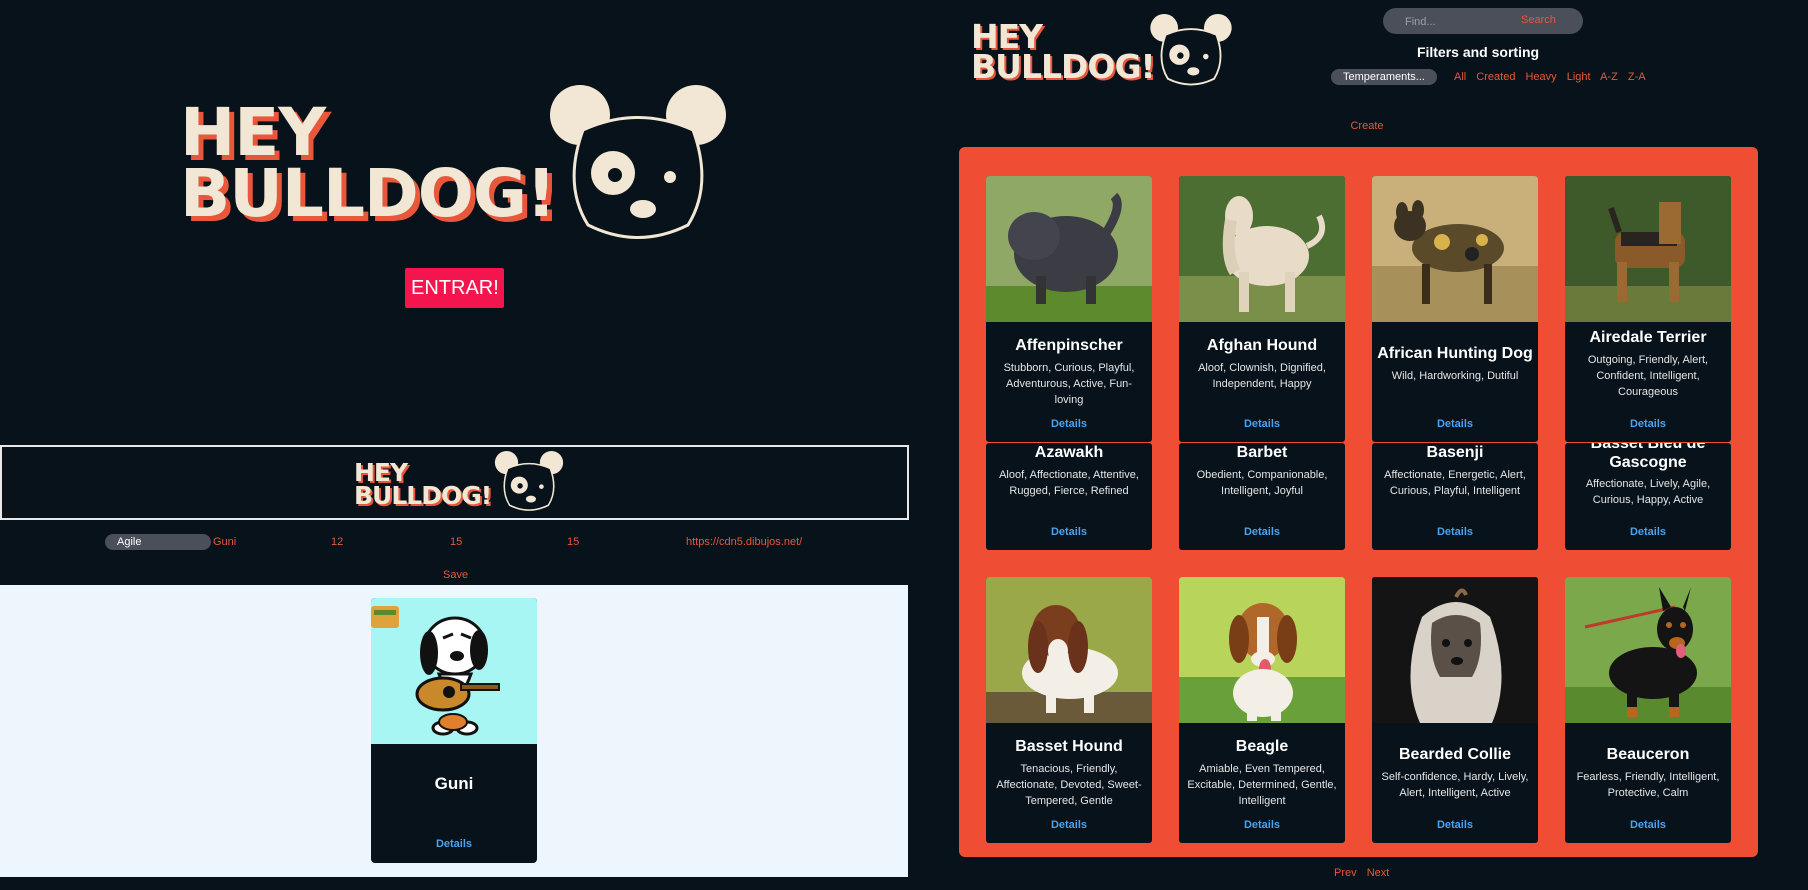  I want to click on search-input, so click(1460, 22).